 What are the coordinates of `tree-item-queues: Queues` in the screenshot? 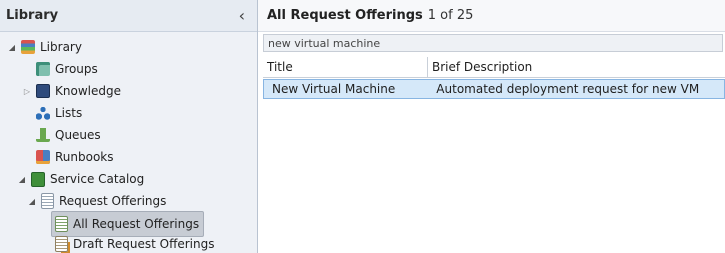 It's located at (61, 135).